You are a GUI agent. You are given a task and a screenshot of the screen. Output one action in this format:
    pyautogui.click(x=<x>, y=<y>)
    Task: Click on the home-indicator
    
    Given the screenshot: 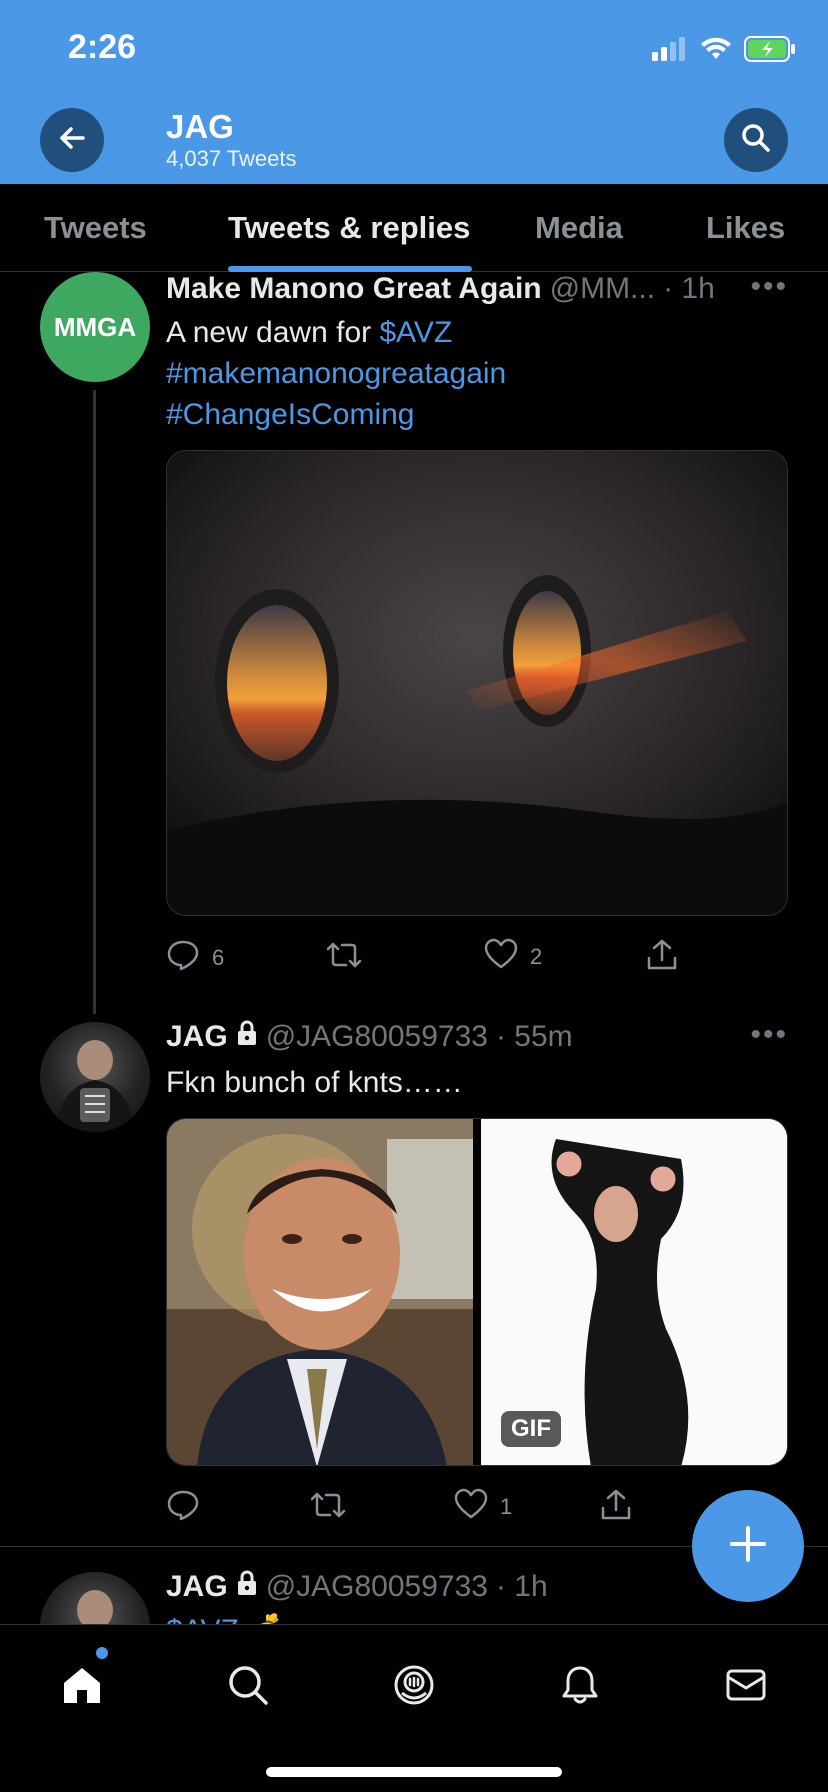 What is the action you would take?
    pyautogui.click(x=414, y=1772)
    